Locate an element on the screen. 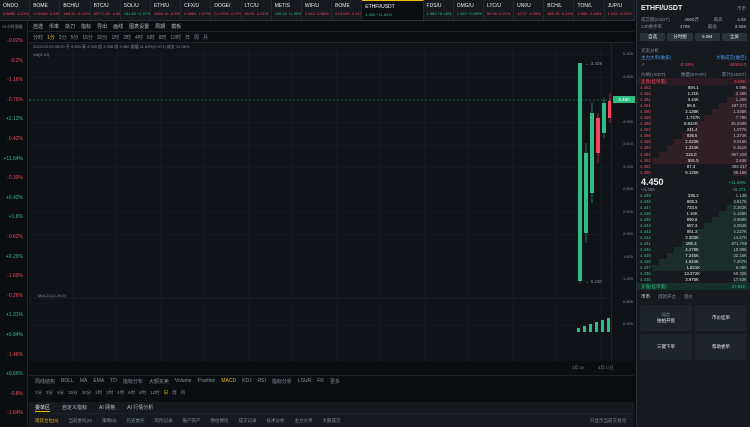 This screenshot has width=750, height=427. action-button: 三键下单 is located at coordinates (666, 347).